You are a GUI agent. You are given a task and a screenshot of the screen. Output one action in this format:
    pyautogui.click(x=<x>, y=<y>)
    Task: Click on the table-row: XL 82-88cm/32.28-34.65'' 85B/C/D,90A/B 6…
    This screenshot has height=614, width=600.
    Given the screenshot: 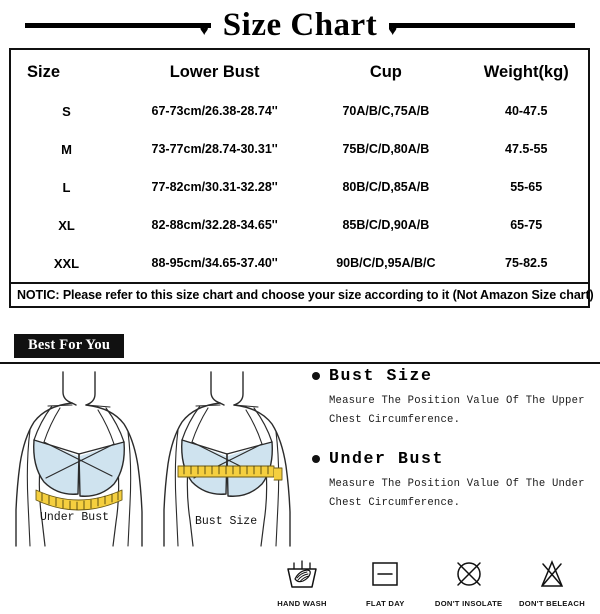 What is the action you would take?
    pyautogui.click(x=299, y=225)
    